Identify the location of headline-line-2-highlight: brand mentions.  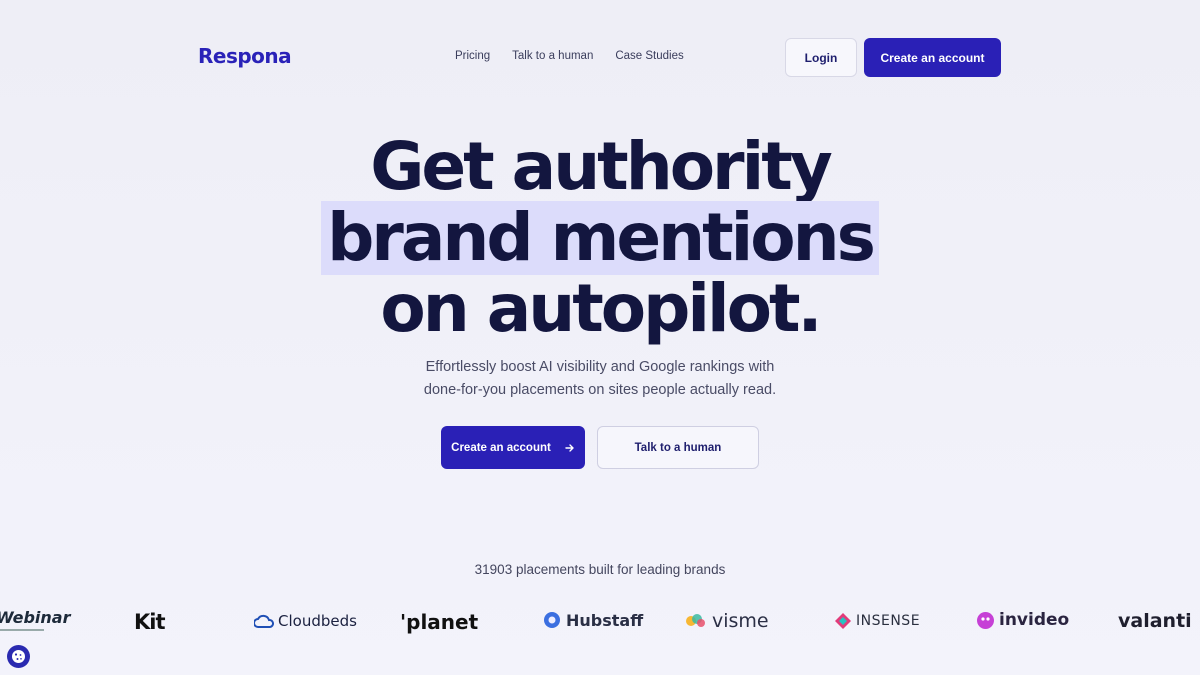
(600, 238).